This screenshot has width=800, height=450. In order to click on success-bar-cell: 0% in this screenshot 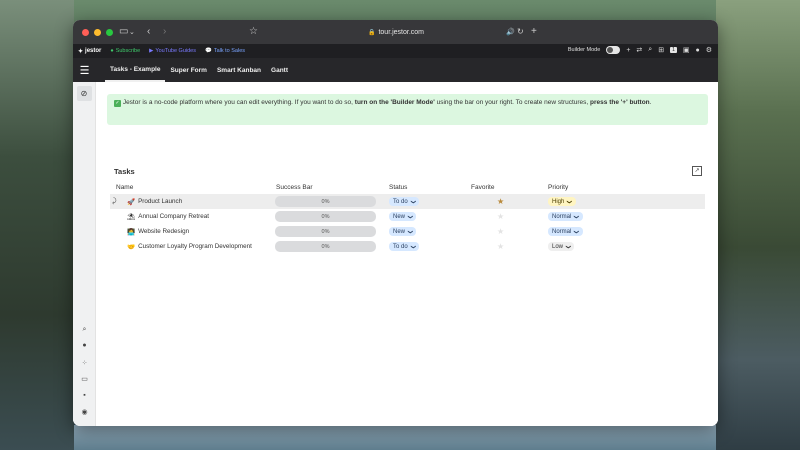, I will do `click(325, 246)`.